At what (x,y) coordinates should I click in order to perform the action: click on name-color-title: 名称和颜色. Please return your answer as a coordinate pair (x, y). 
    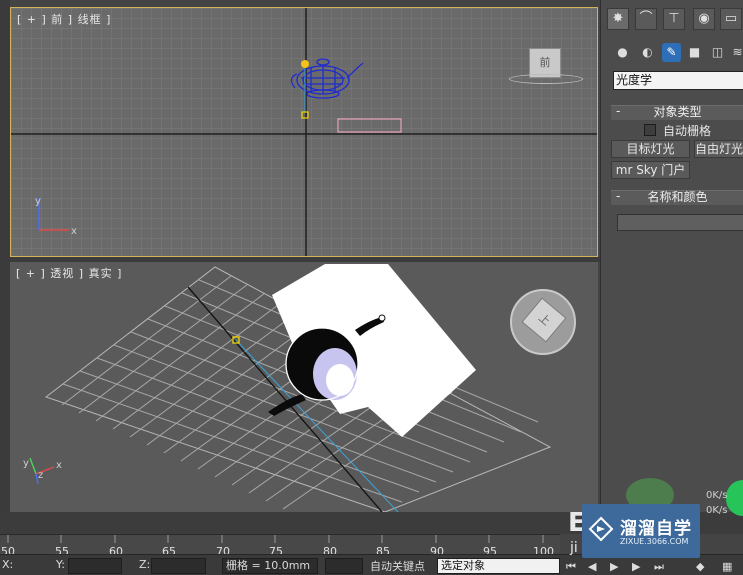
    Looking at the image, I should click on (677, 197).